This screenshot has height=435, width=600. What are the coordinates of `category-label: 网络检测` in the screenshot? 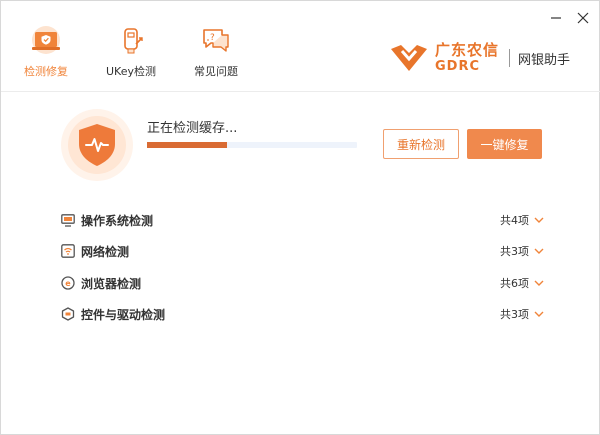 It's located at (105, 251).